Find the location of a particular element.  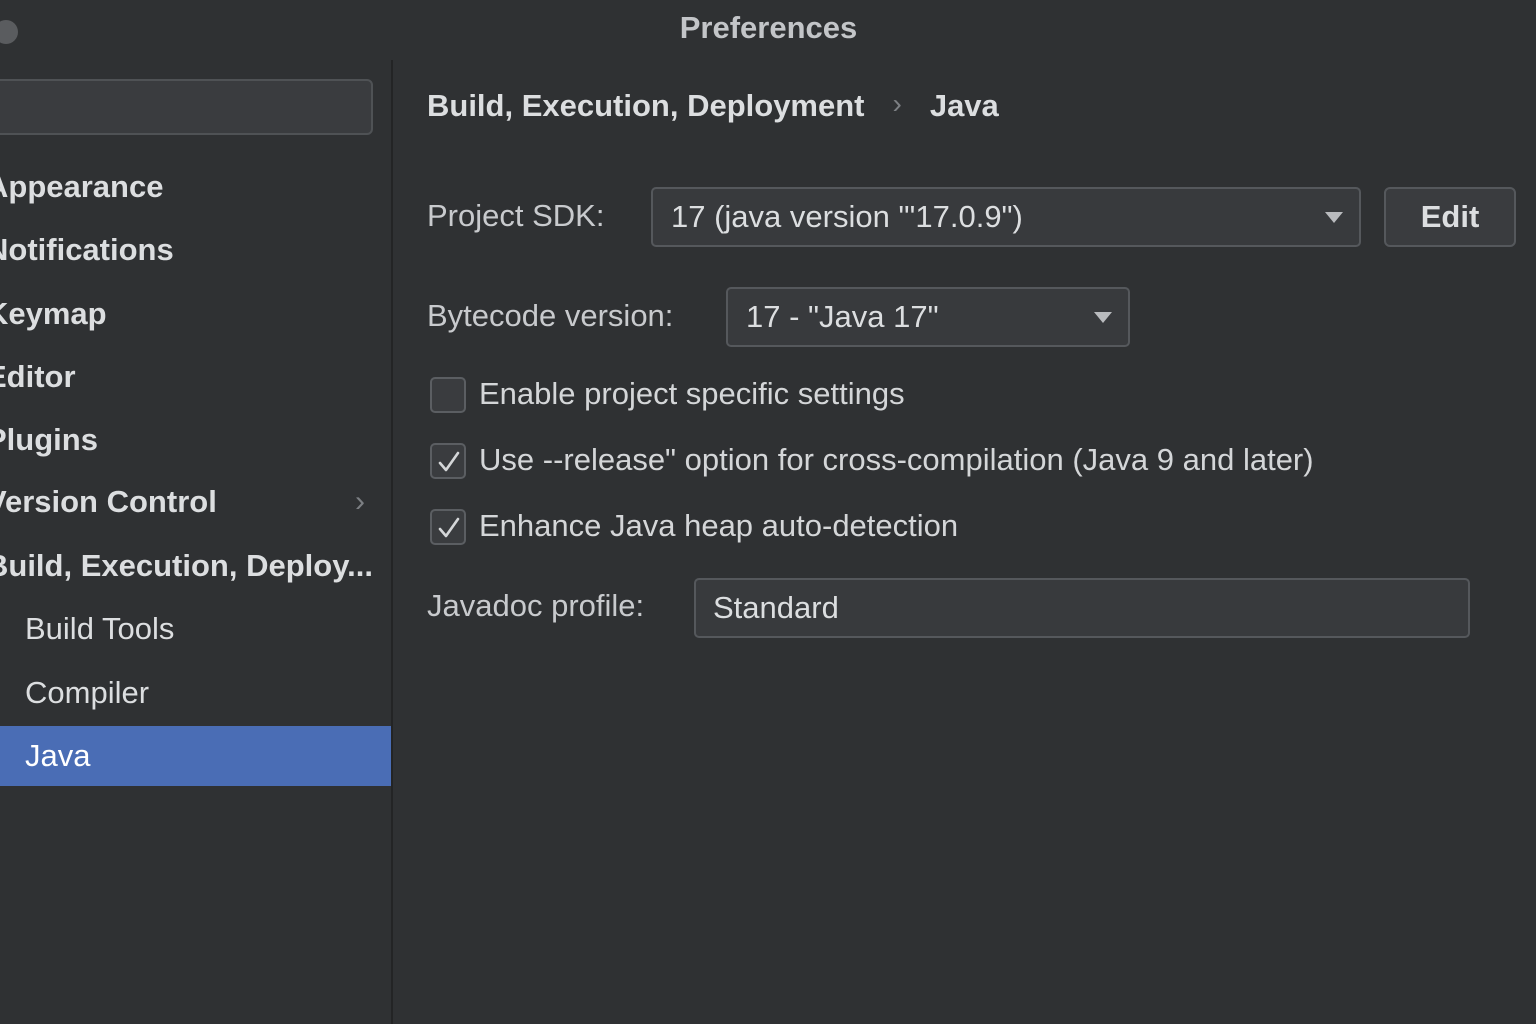

sidebar-item-label: Appearance is located at coordinates (82, 186).